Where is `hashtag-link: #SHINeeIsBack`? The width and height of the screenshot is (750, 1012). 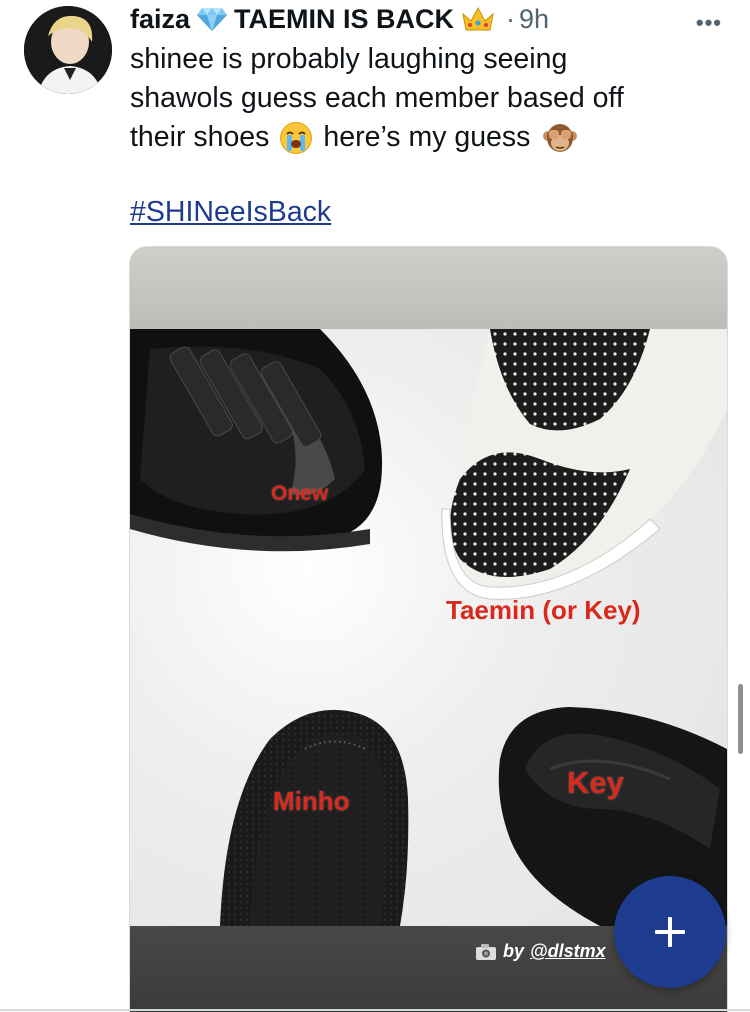
hashtag-link: #SHINeeIsBack is located at coordinates (230, 212).